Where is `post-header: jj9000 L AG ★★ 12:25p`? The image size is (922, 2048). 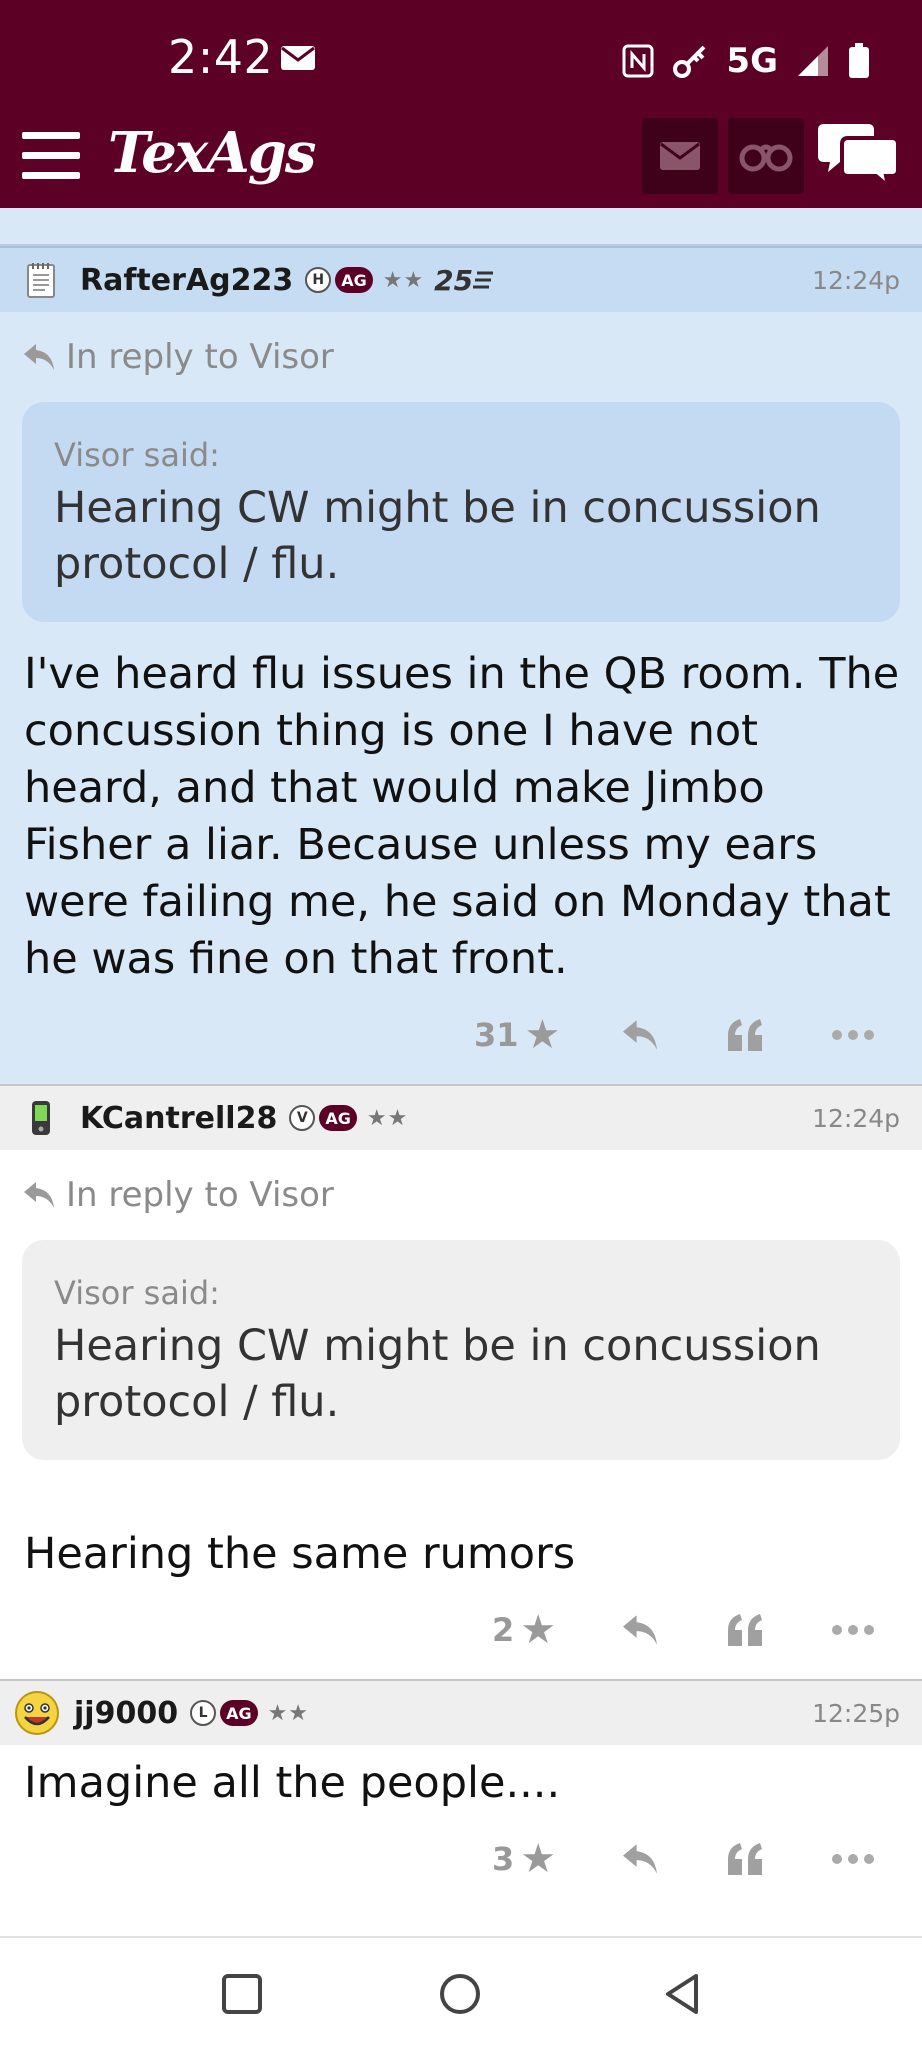
post-header: jj9000 L AG ★★ 12:25p is located at coordinates (461, 1712).